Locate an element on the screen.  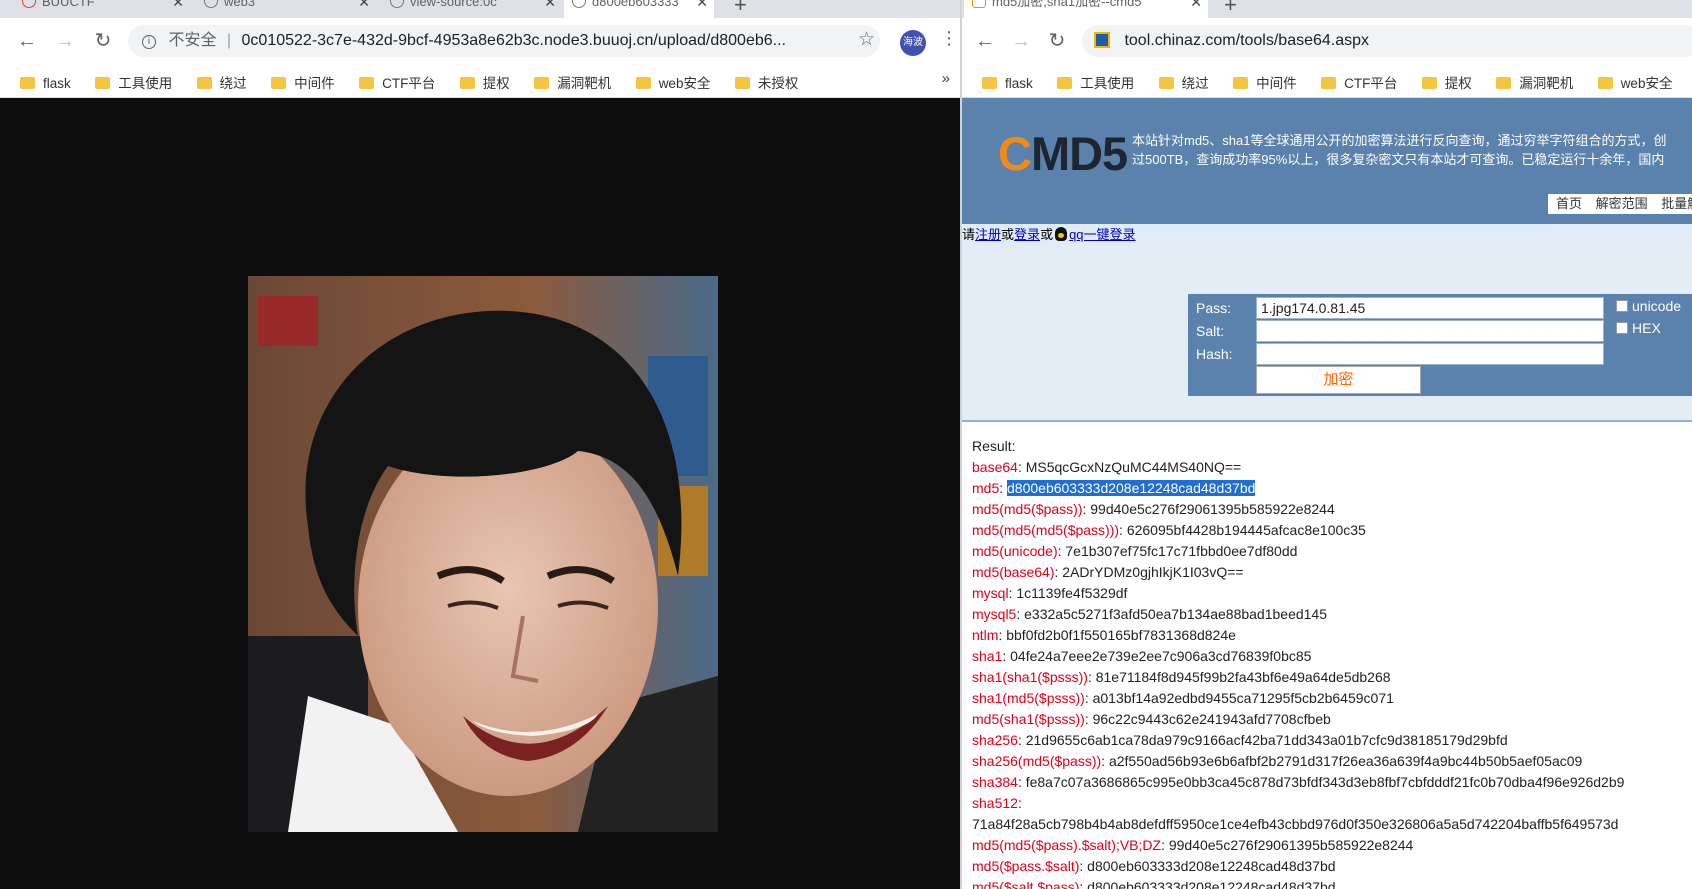
unicode-checkbox: unicode is located at coordinates (1648, 306).